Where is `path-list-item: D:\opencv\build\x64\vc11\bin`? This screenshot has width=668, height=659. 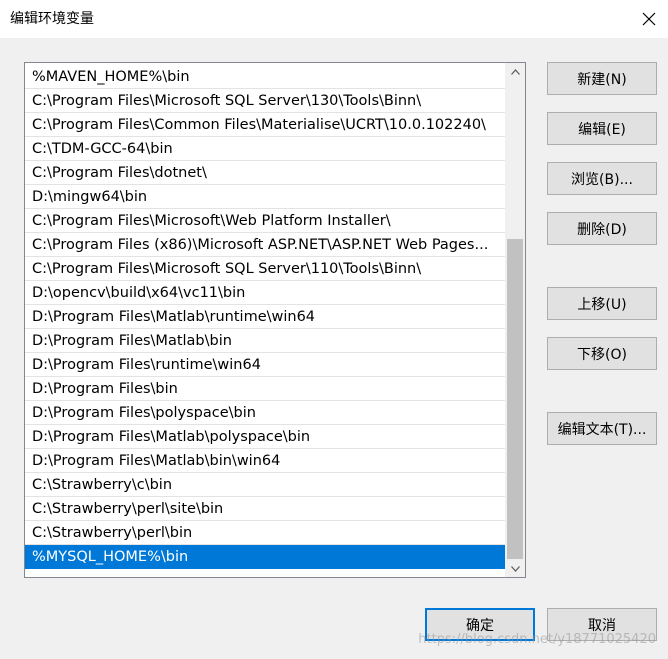
path-list-item: D:\opencv\build\x64\vc11\bin is located at coordinates (265, 293).